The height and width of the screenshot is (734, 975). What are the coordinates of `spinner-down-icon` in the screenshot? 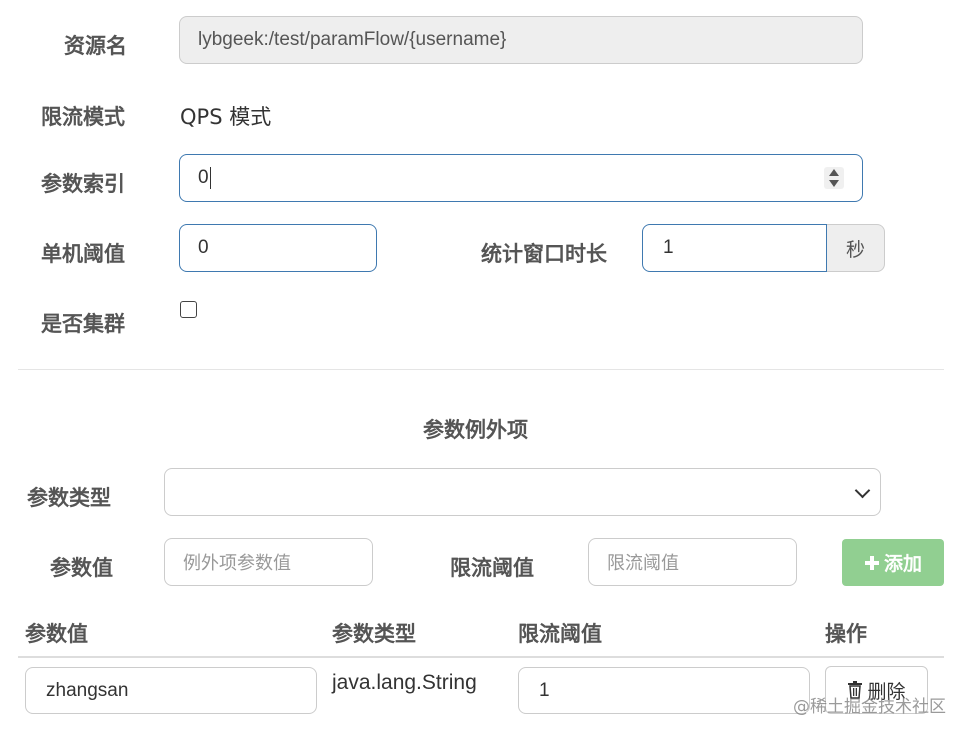 It's located at (834, 183).